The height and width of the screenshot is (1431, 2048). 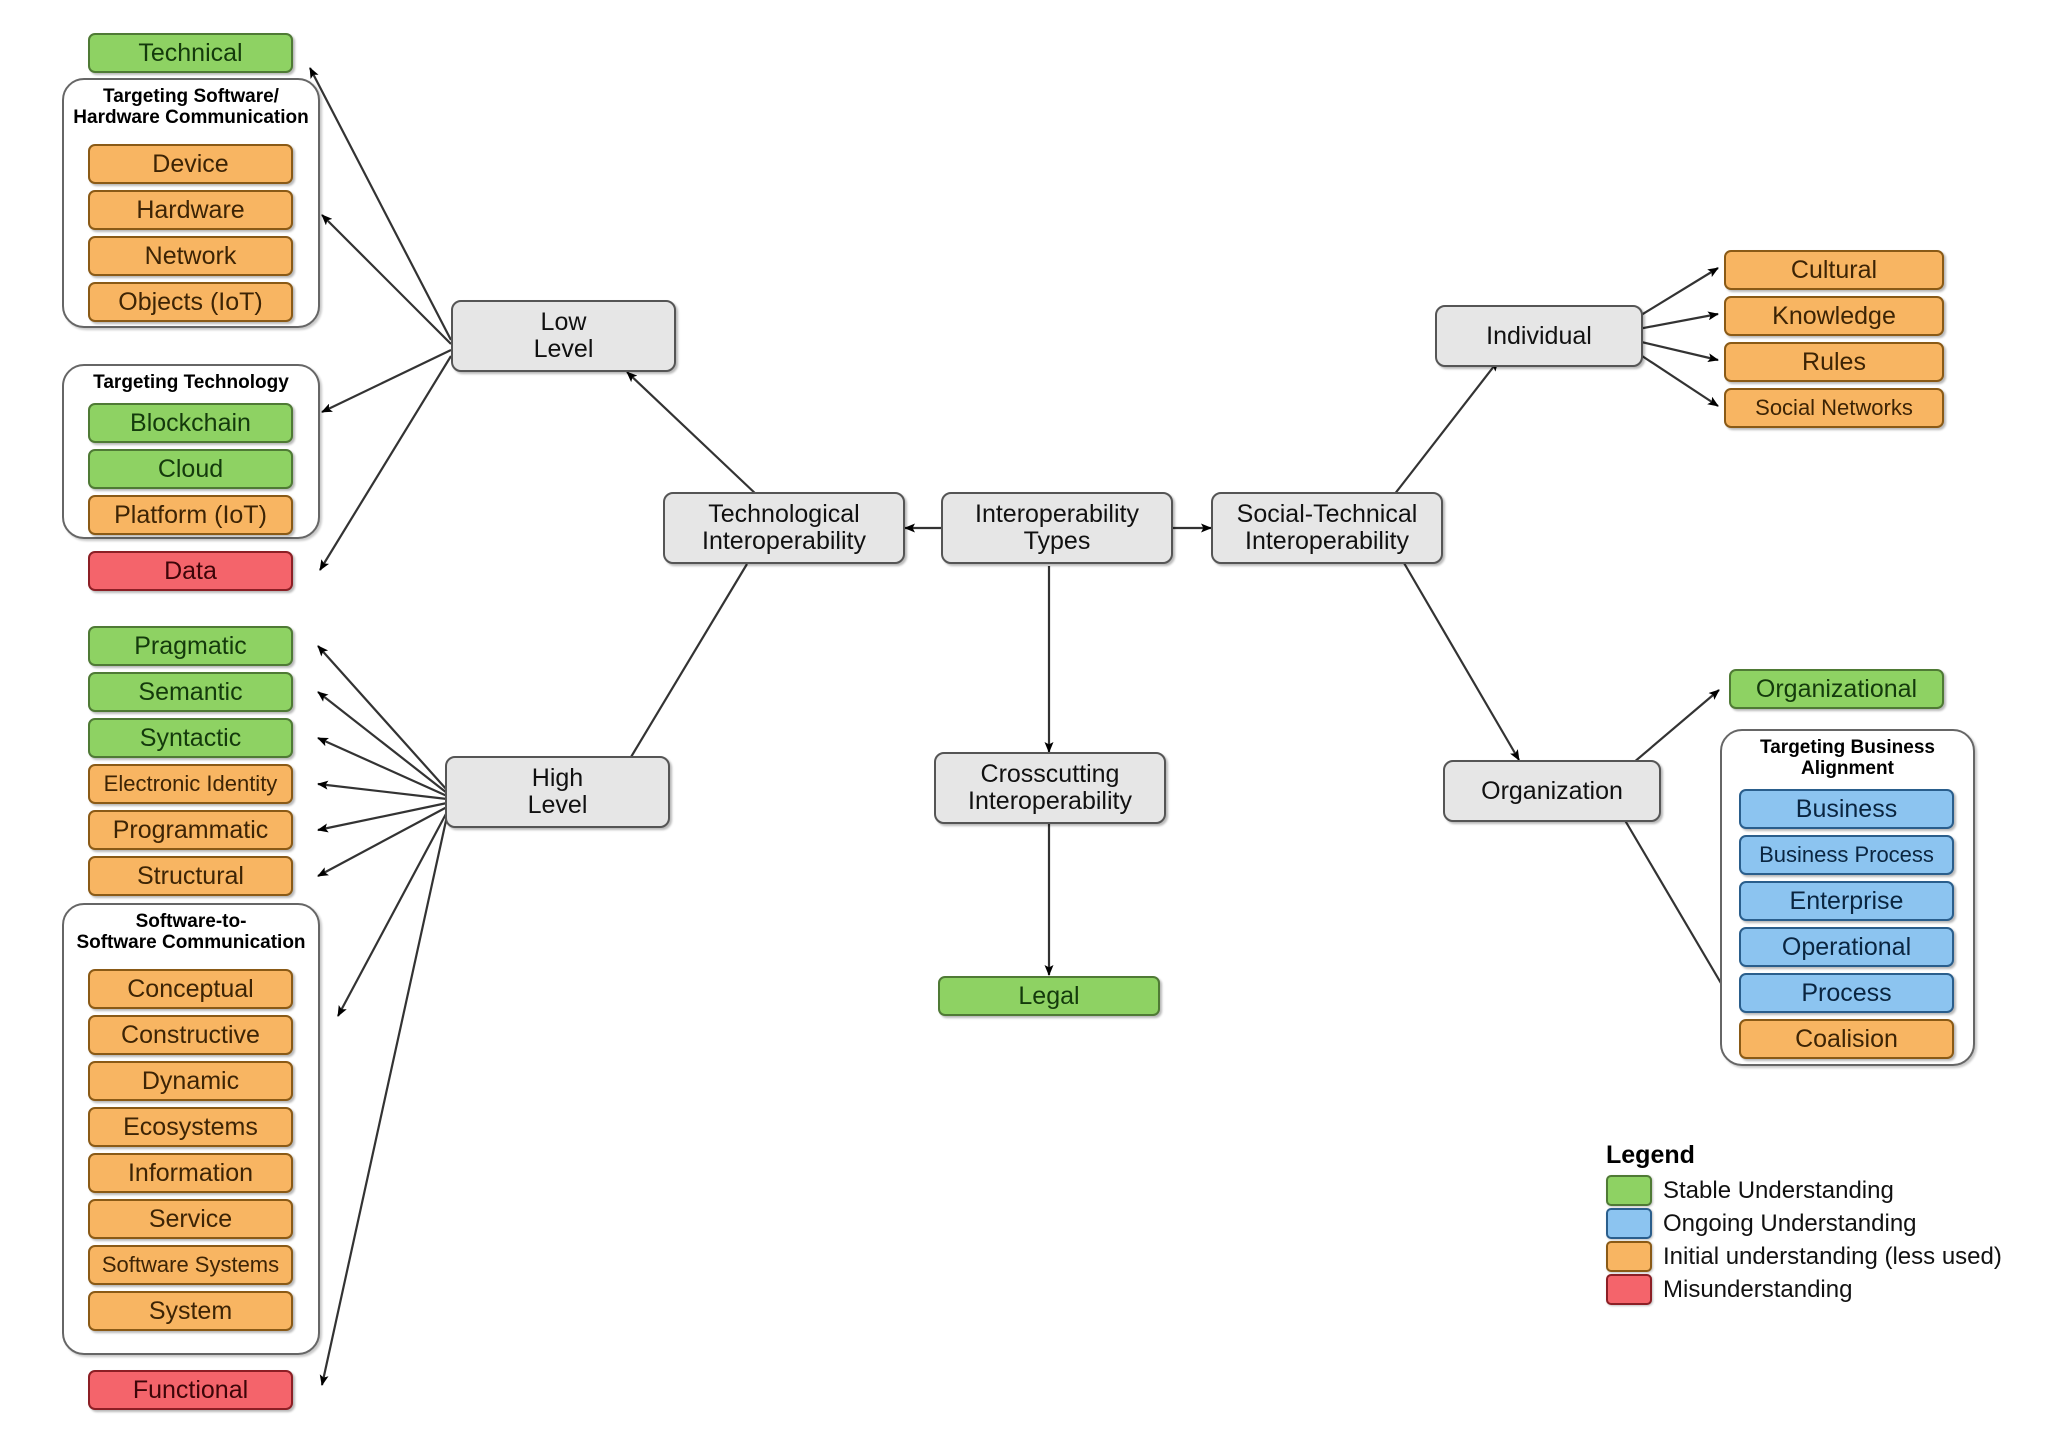 I want to click on leaf-rules: Rules, so click(x=1834, y=362).